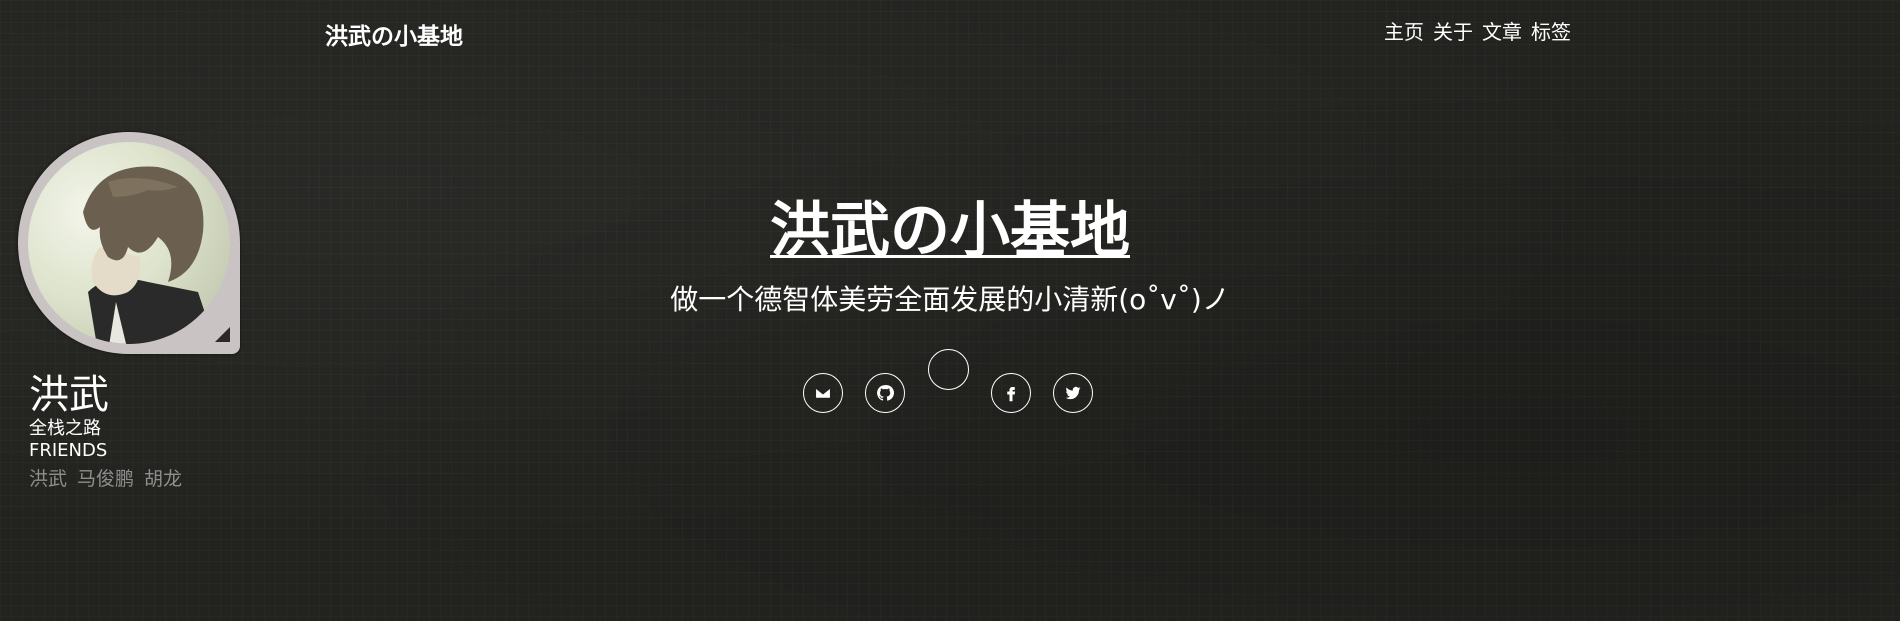 The image size is (1900, 621). I want to click on friends-heading: FRIENDS, so click(68, 450).